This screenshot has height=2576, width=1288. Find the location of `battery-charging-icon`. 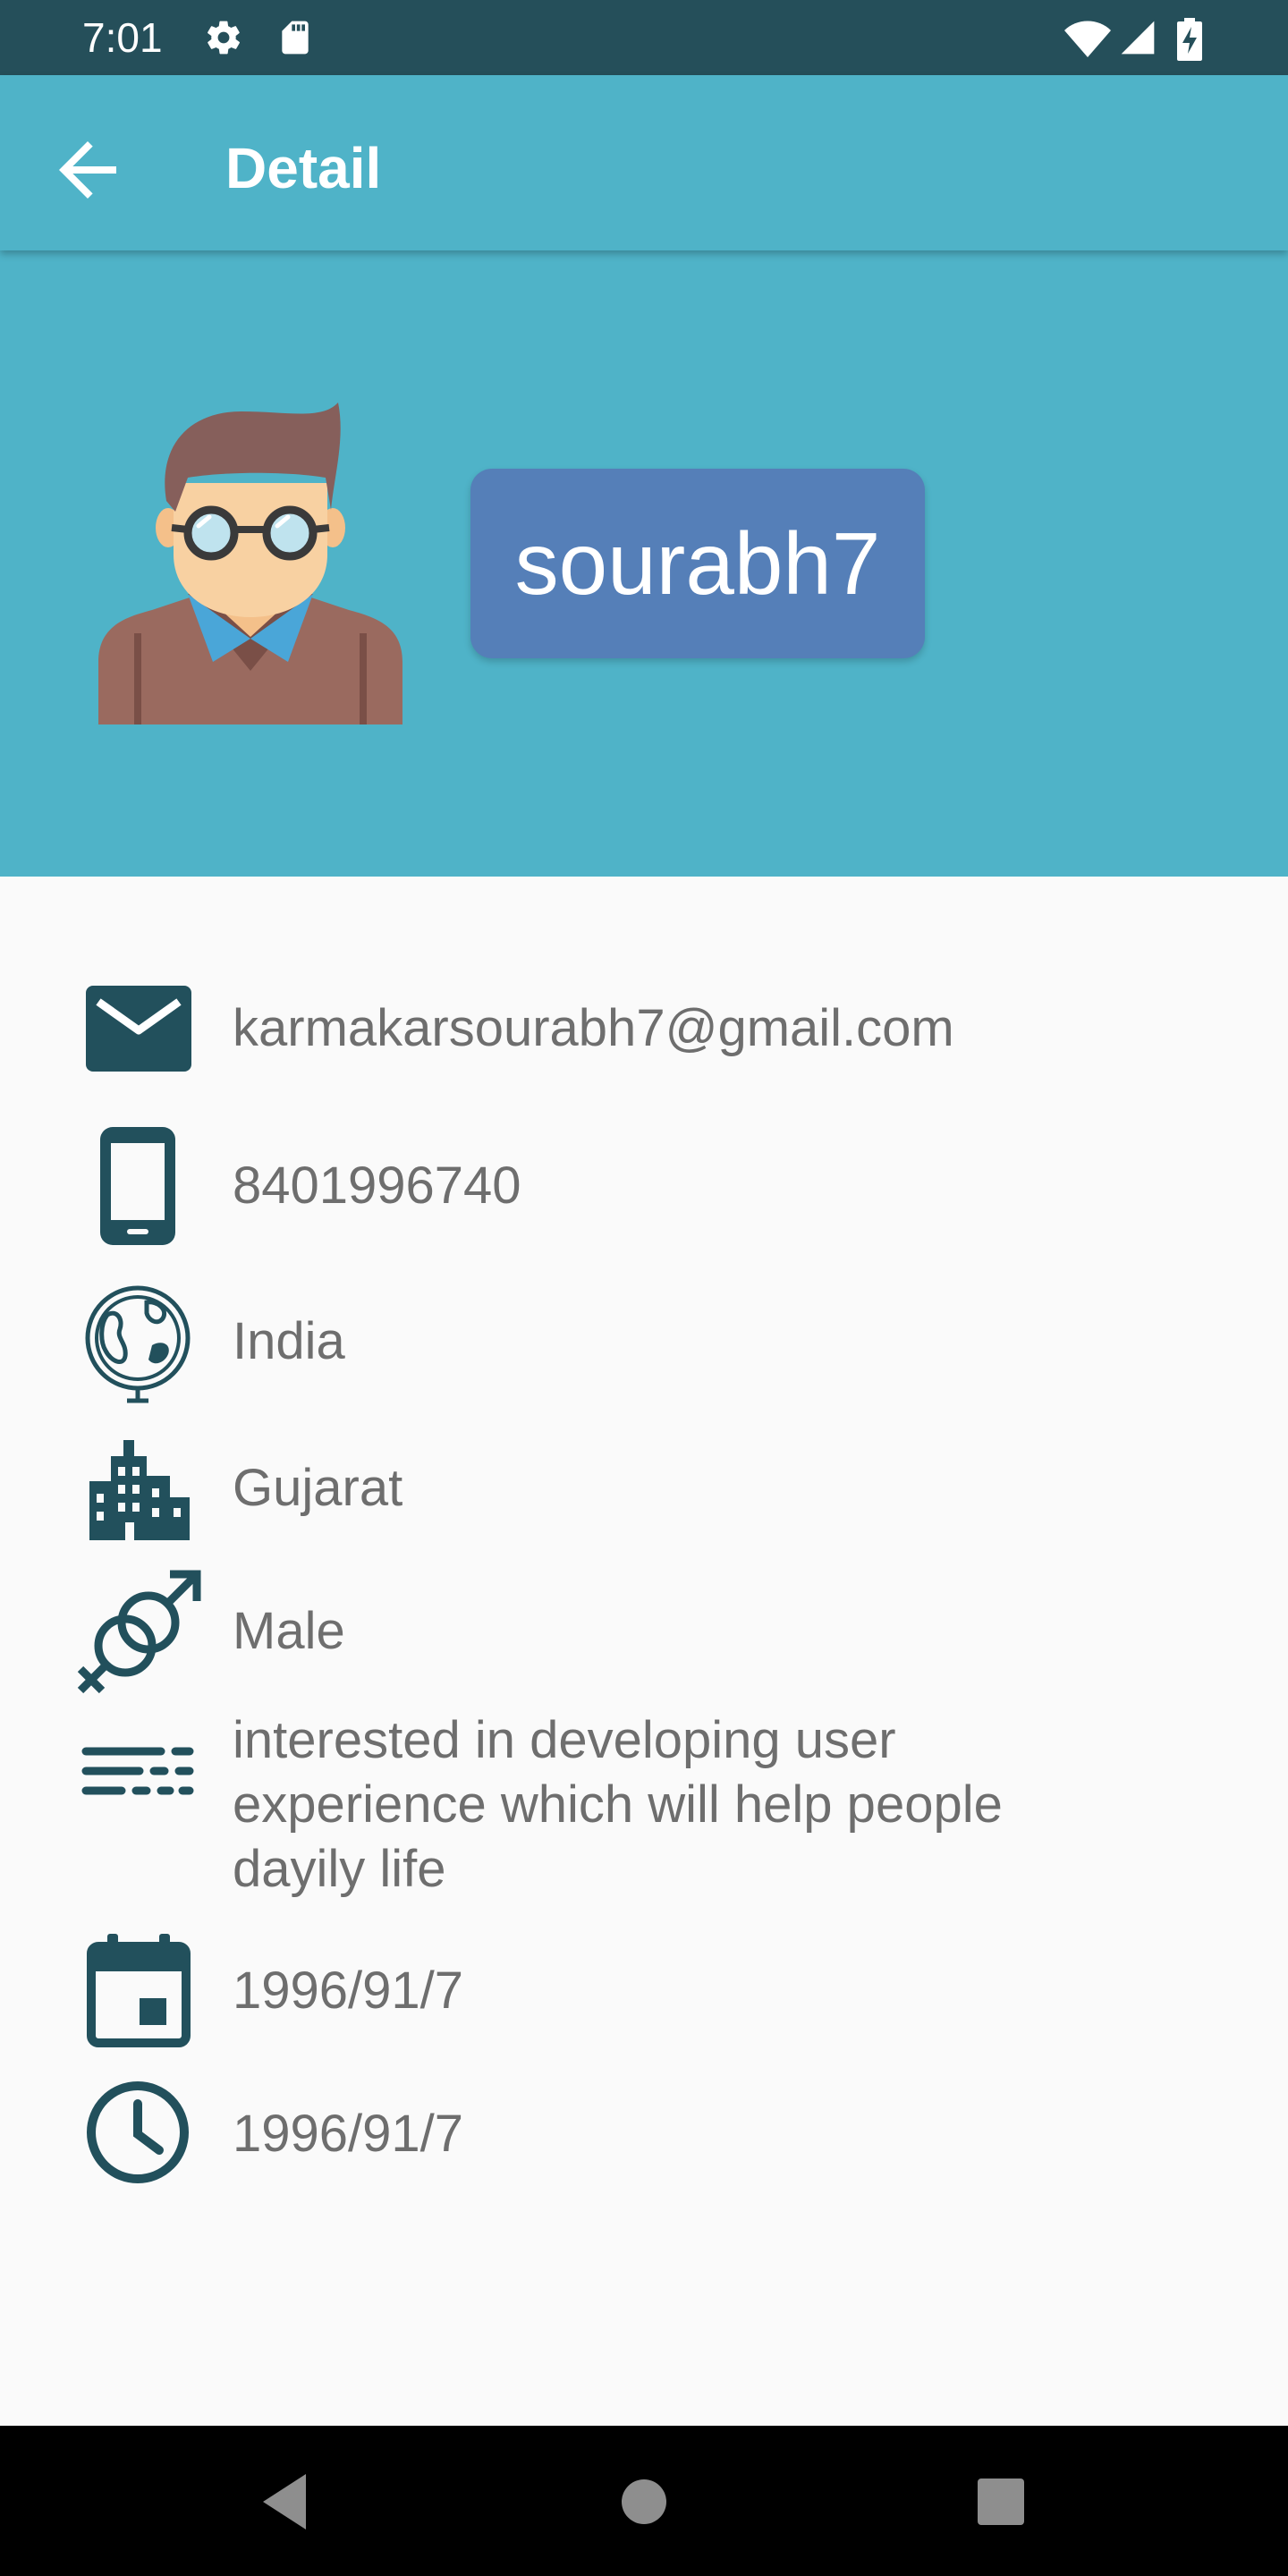

battery-charging-icon is located at coordinates (1189, 39).